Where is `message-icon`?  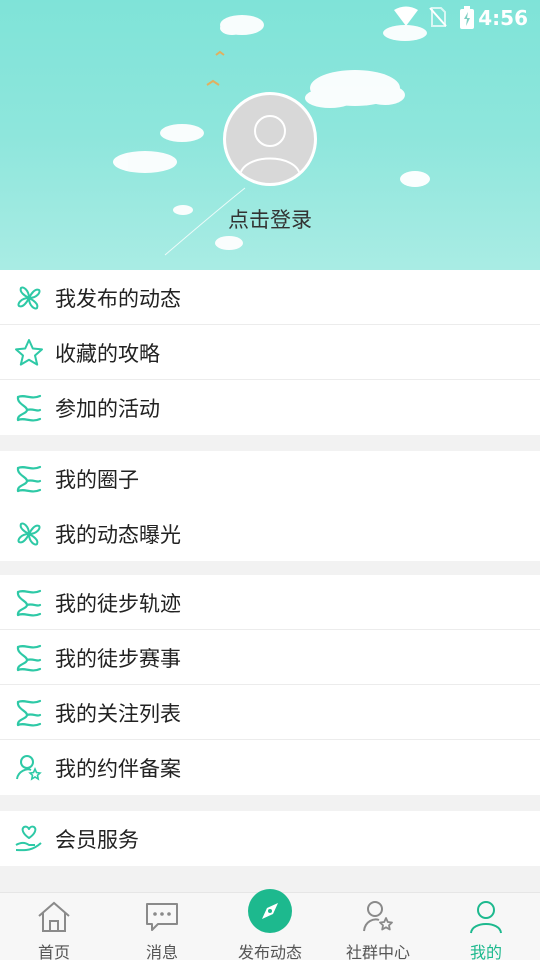
message-icon is located at coordinates (162, 917).